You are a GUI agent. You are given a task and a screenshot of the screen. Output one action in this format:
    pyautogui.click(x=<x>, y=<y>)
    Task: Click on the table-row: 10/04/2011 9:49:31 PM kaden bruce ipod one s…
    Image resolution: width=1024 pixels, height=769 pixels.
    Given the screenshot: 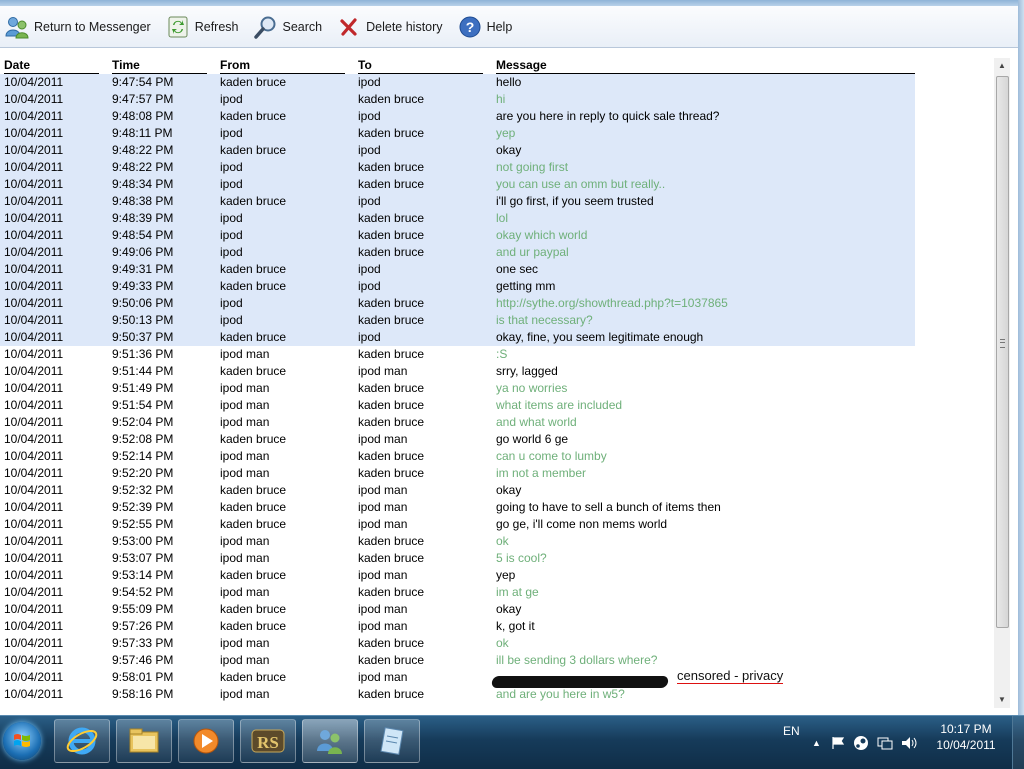 What is the action you would take?
    pyautogui.click(x=497, y=269)
    